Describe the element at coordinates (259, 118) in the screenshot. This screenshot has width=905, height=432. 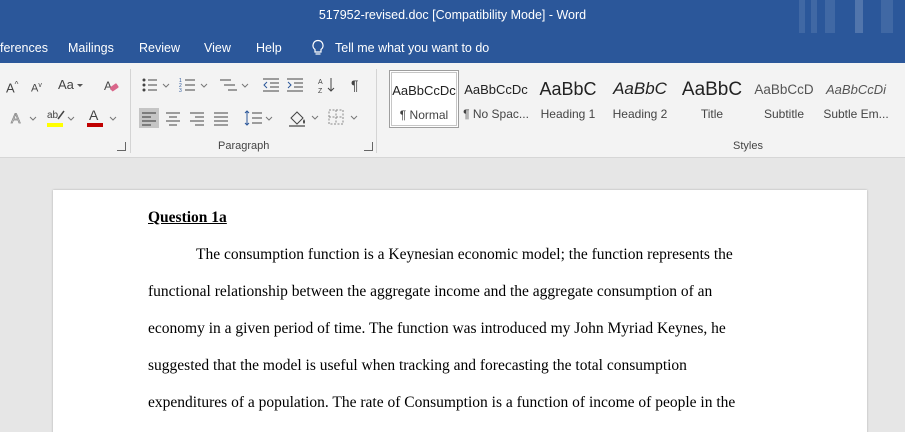
I see `line-spacing-icon` at that location.